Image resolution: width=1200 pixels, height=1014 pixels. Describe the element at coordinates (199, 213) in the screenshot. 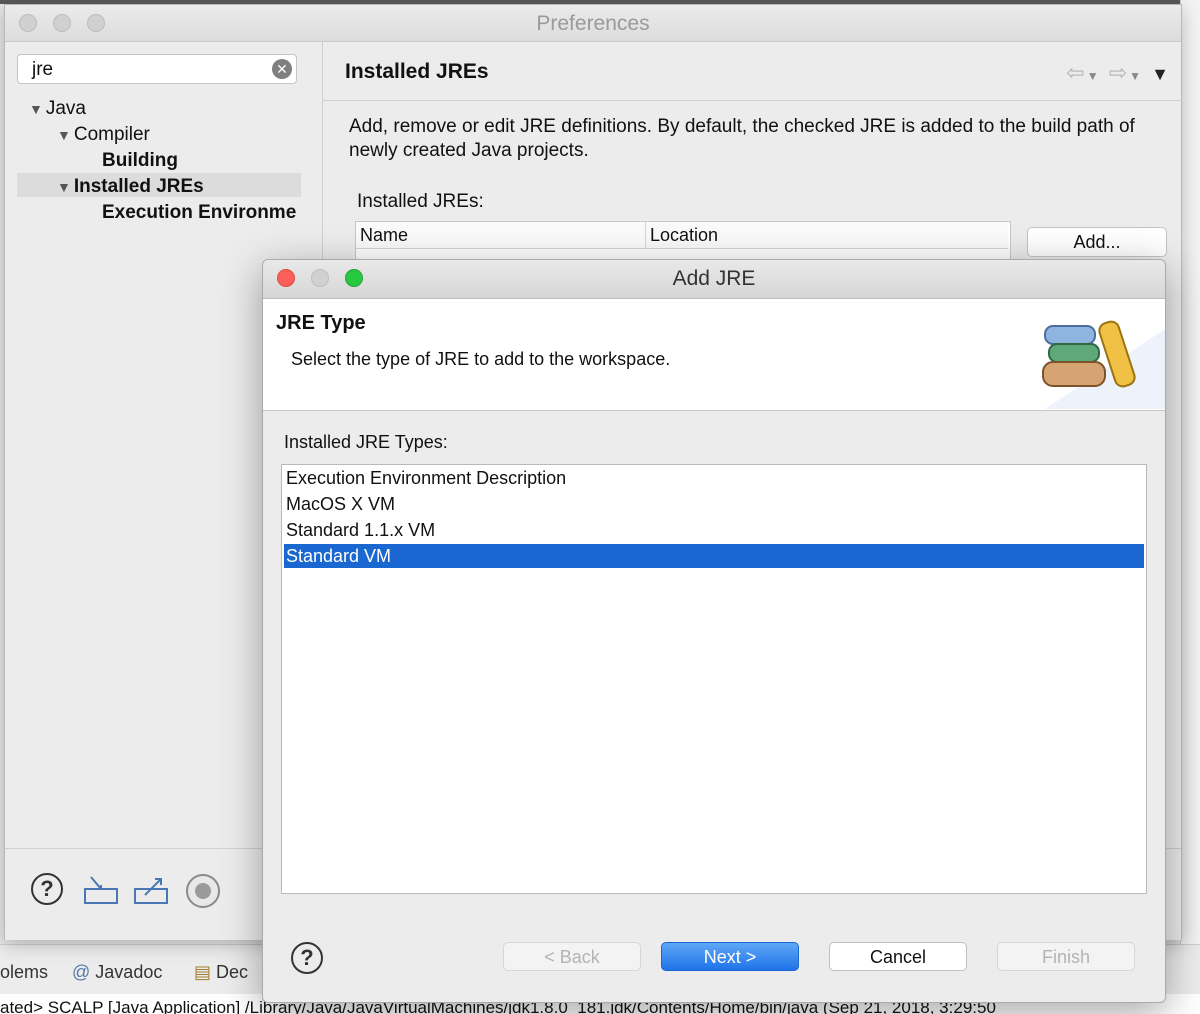

I see `tree-item-execution-environments: Execution Environme` at that location.